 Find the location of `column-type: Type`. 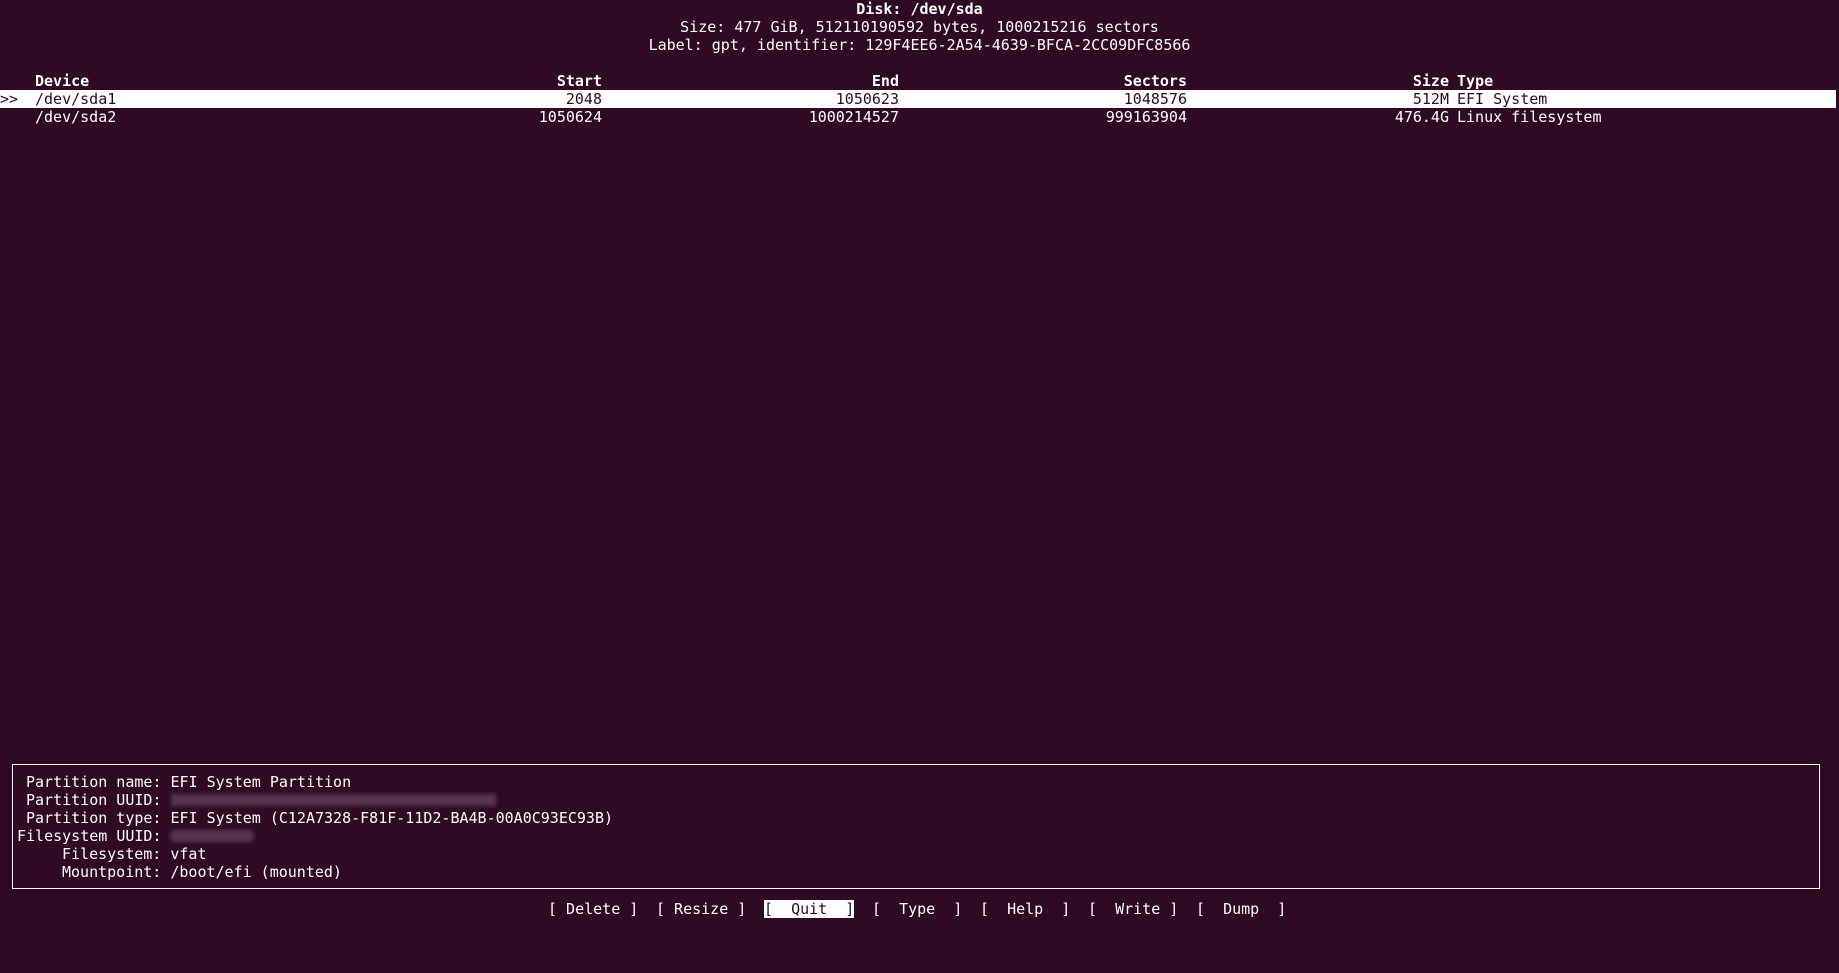

column-type: Type is located at coordinates (1475, 81).